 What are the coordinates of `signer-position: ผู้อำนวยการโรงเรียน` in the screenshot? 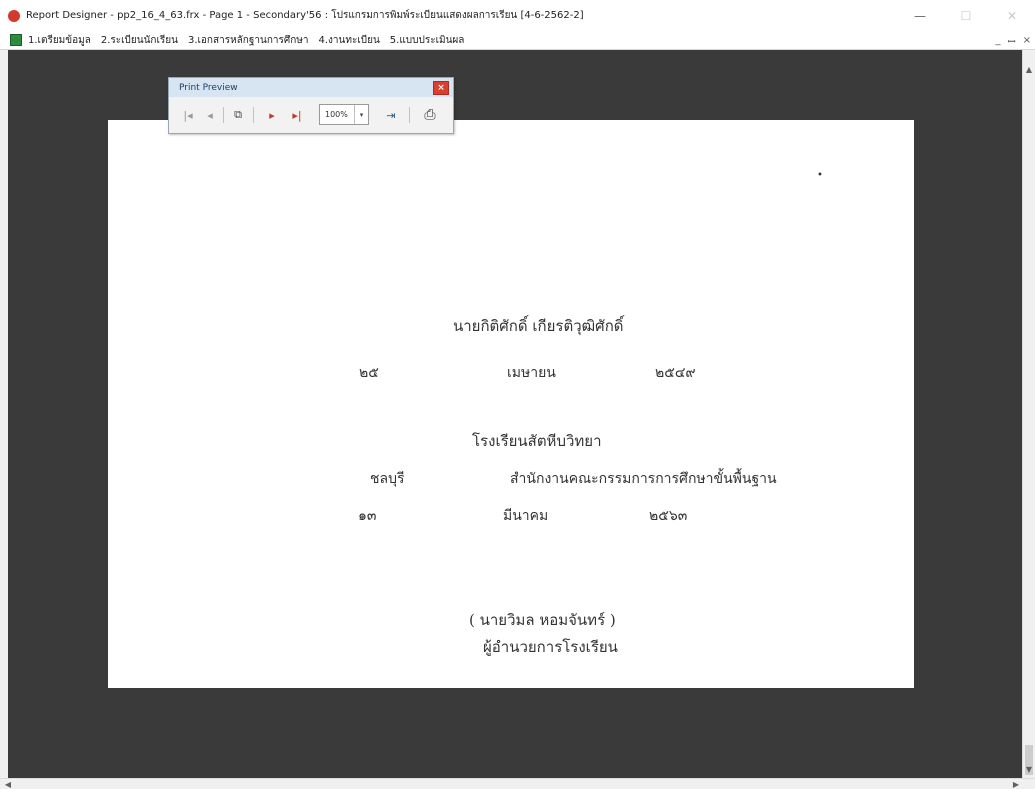 It's located at (550, 647).